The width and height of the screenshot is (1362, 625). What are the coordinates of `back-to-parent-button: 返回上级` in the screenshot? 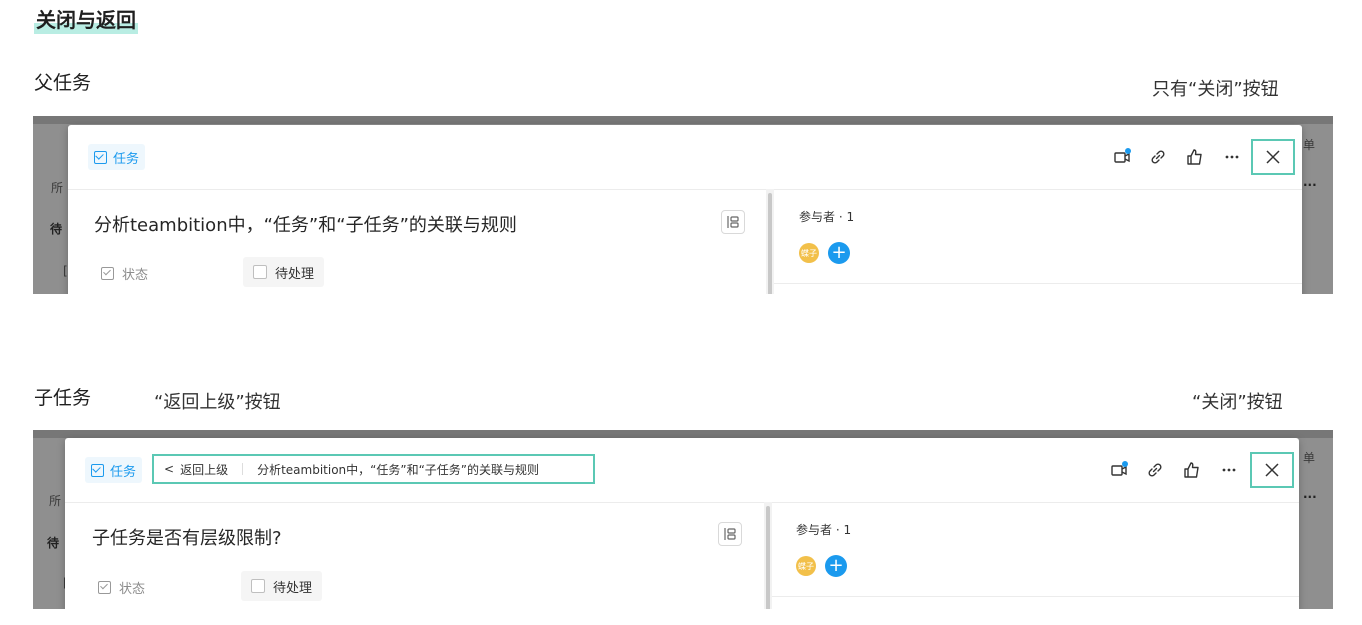 It's located at (204, 469).